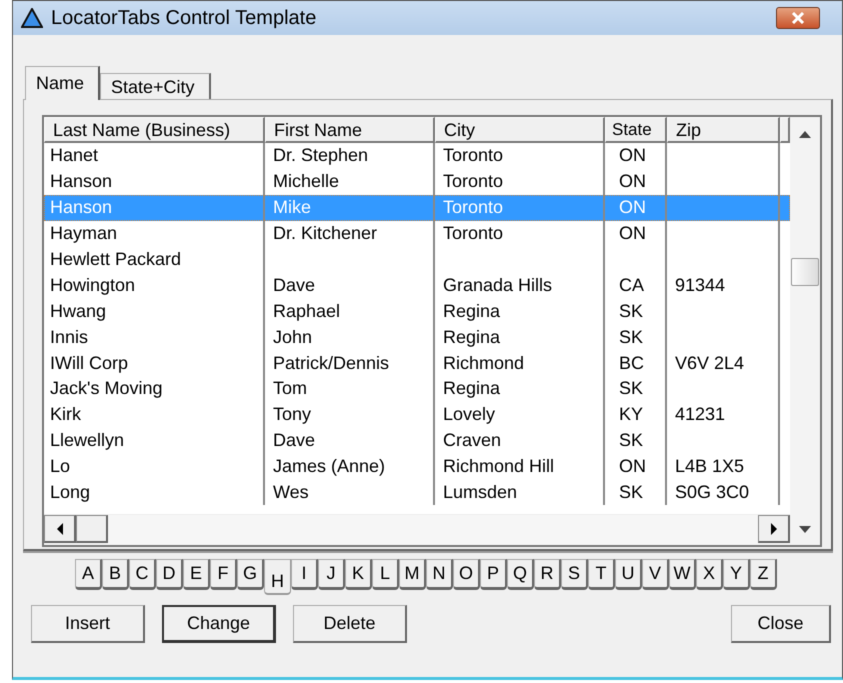 The image size is (843, 683). Describe the element at coordinates (520, 130) in the screenshot. I see `column-header: City` at that location.